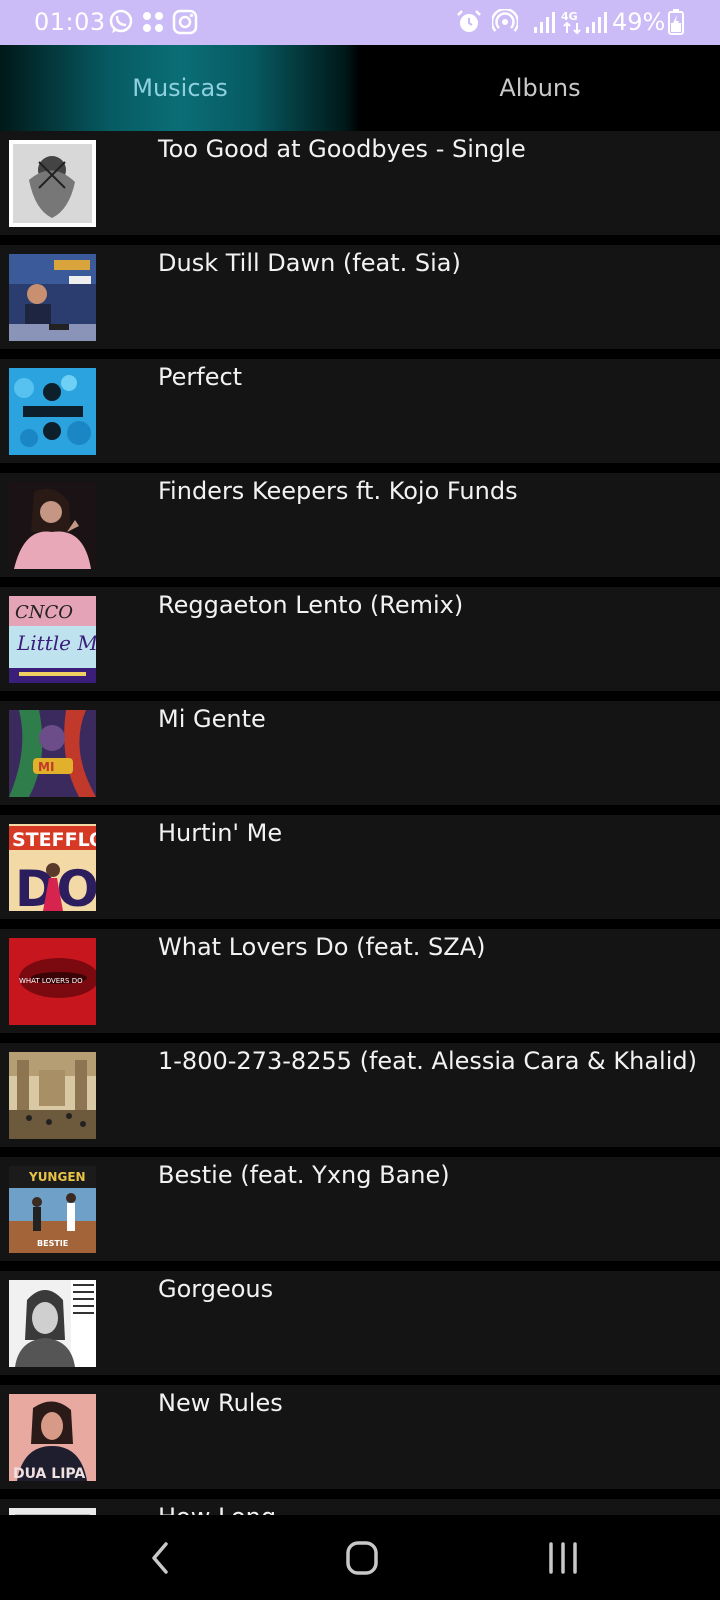 The width and height of the screenshot is (720, 1600). What do you see at coordinates (52, 411) in the screenshot?
I see `album-art-perfect` at bounding box center [52, 411].